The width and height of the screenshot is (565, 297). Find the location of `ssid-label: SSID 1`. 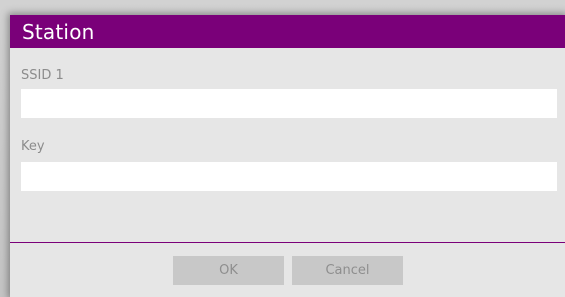

ssid-label: SSID 1 is located at coordinates (42, 75).